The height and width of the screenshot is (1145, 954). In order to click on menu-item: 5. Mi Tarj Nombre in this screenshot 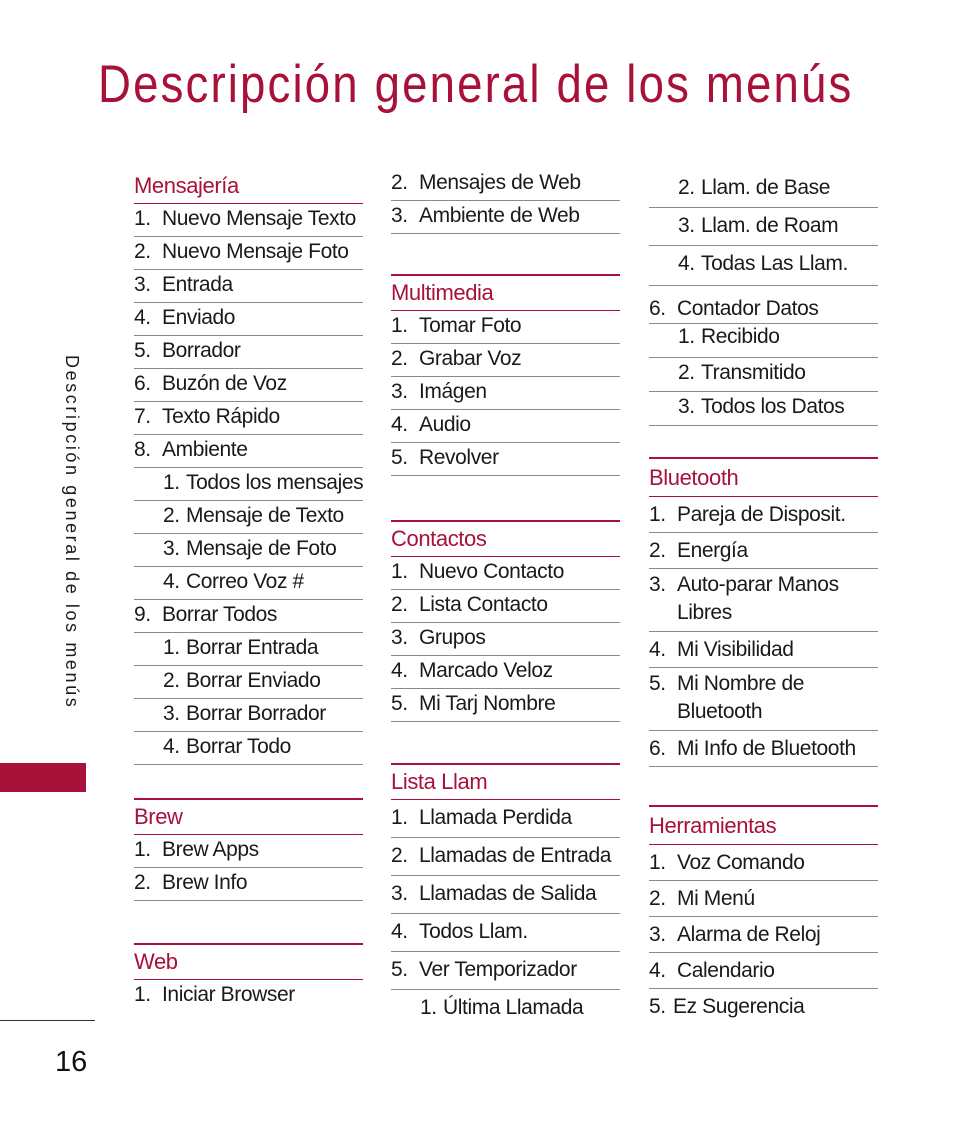, I will do `click(505, 705)`.